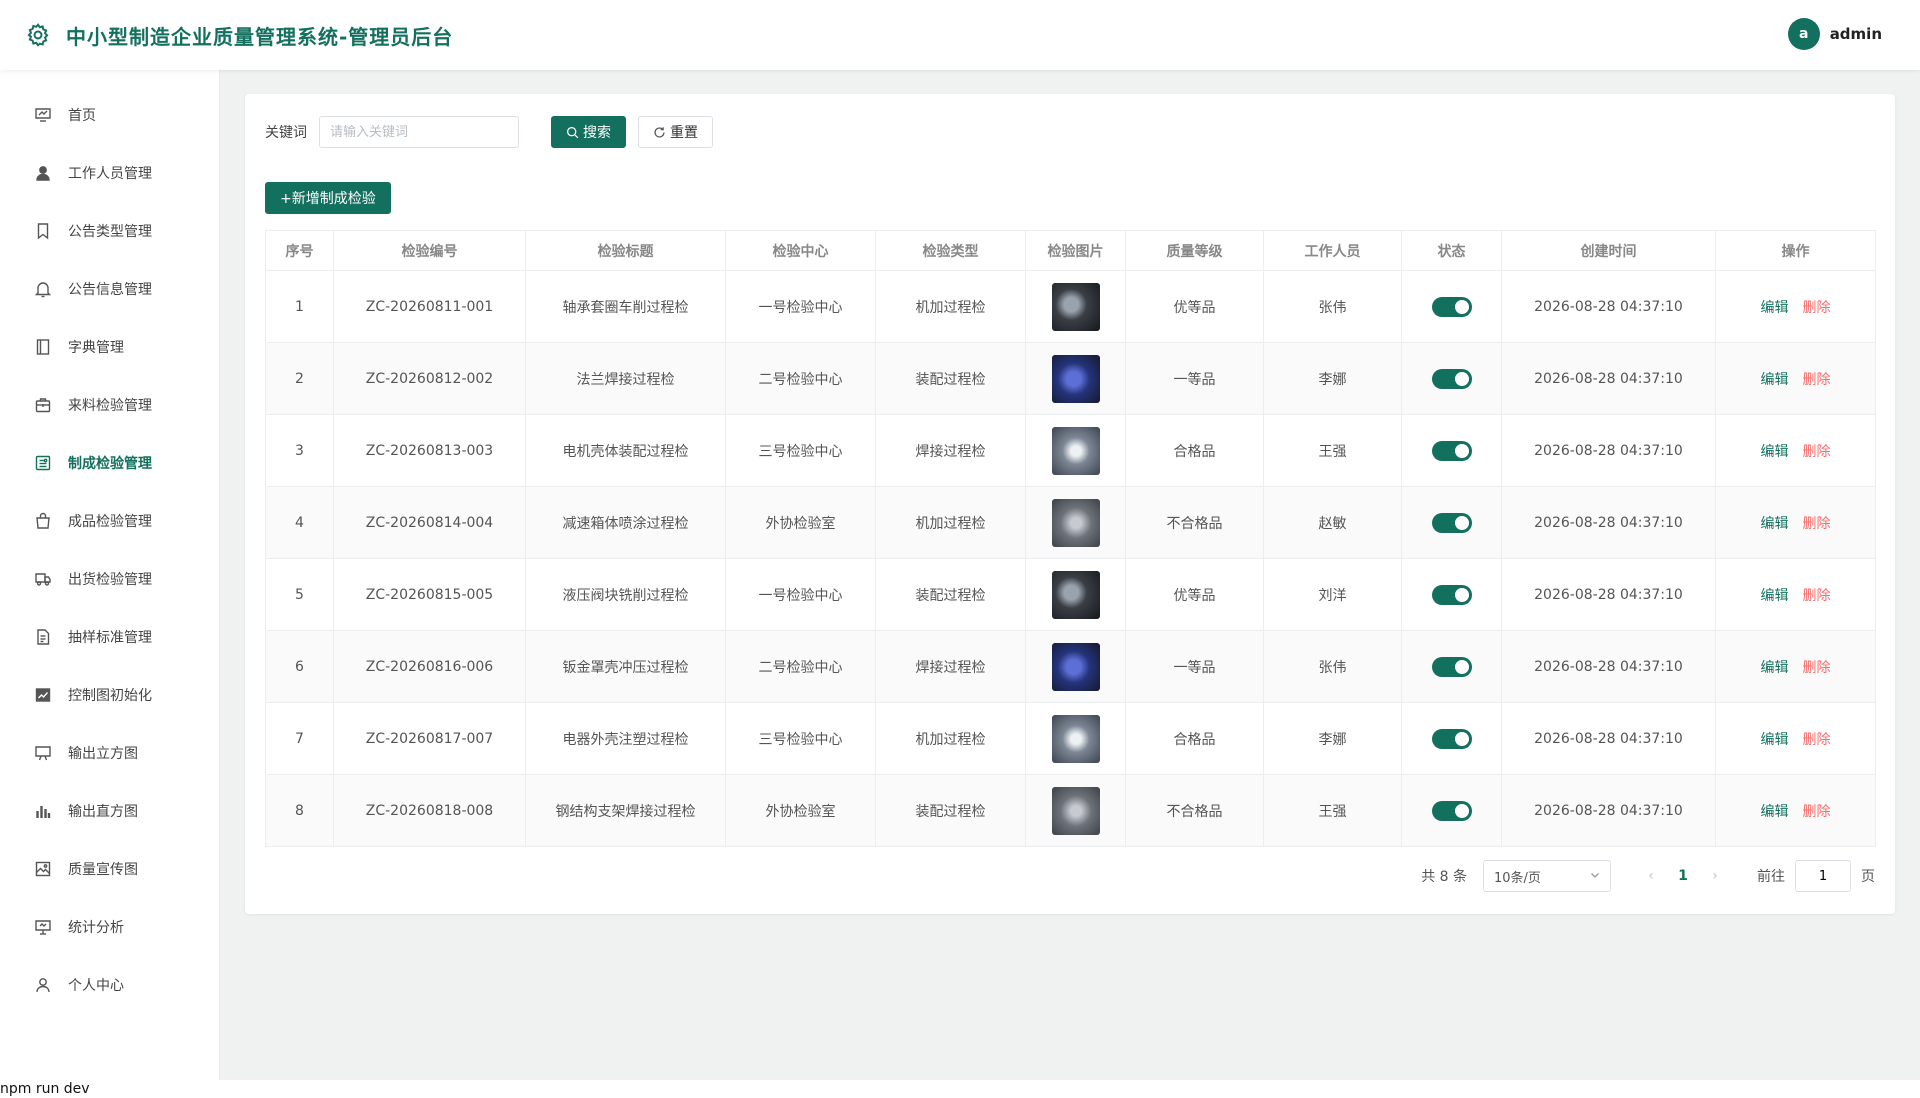 This screenshot has width=1920, height=1098. I want to click on cell-staff: 李娜, so click(1332, 378).